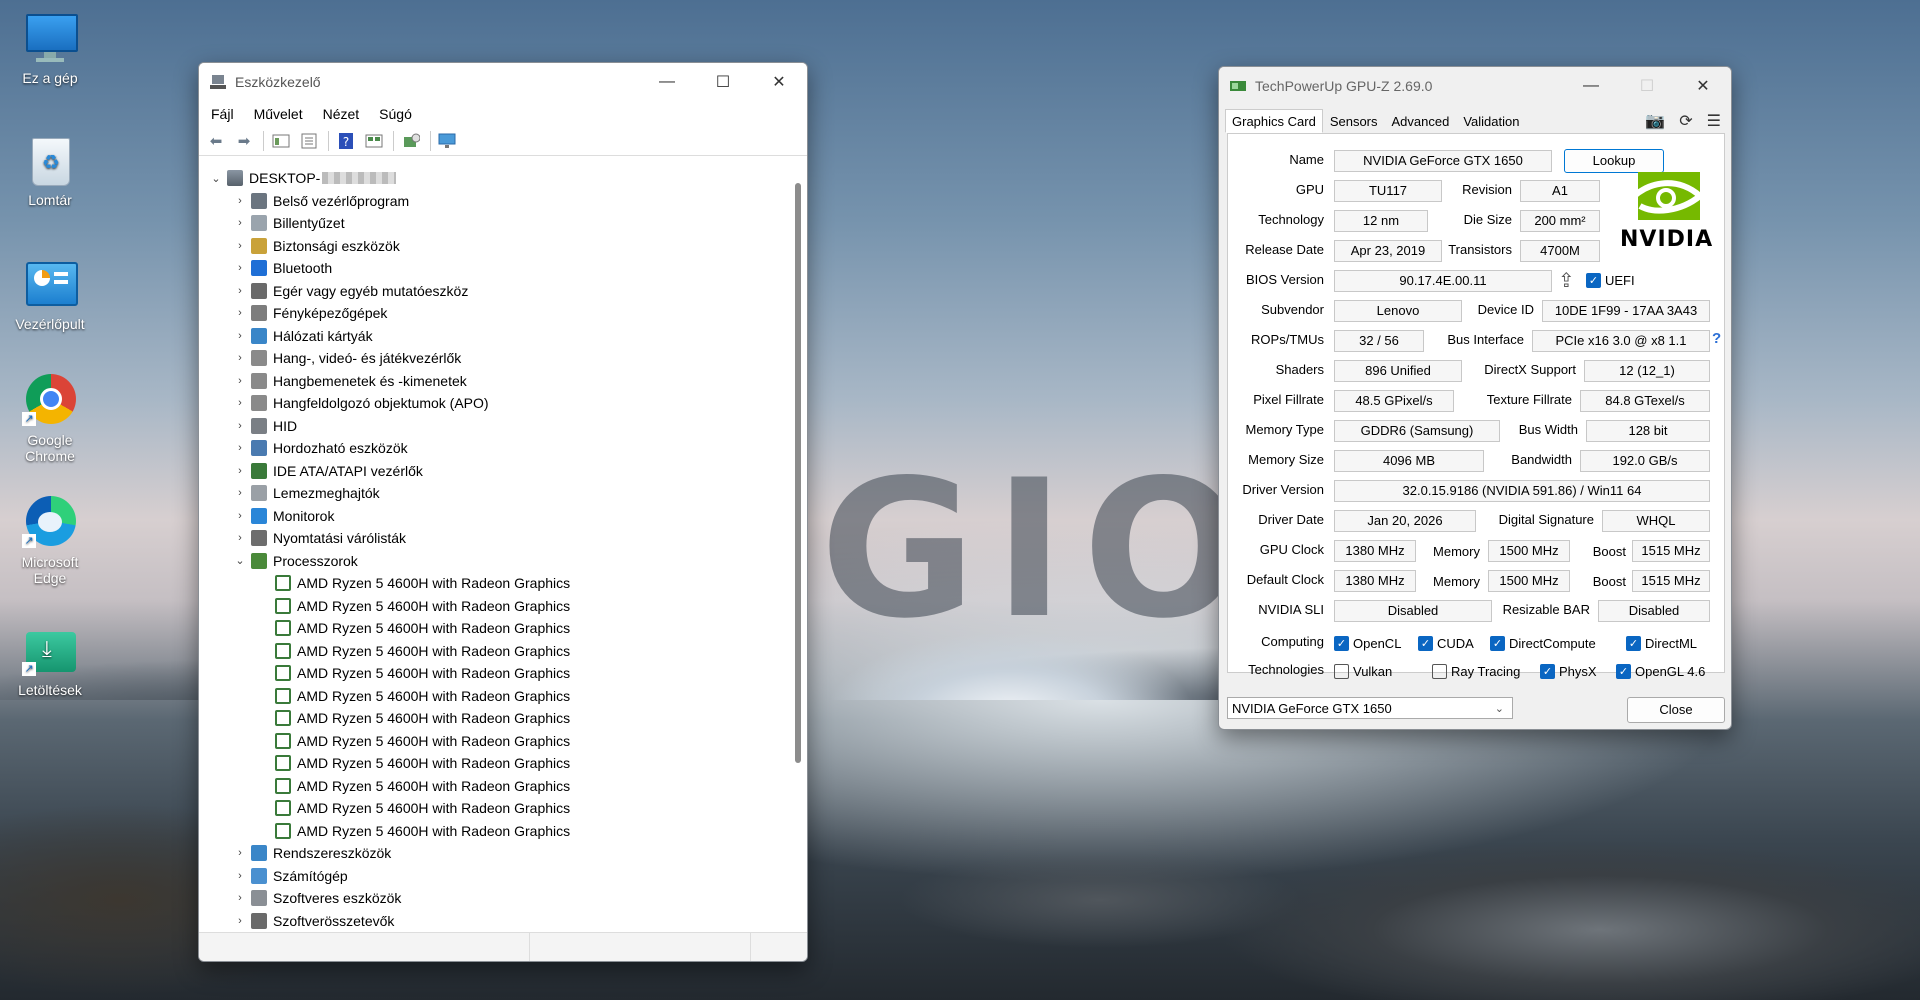  Describe the element at coordinates (281, 141) in the screenshot. I see `show-hide-tree-icon` at that location.